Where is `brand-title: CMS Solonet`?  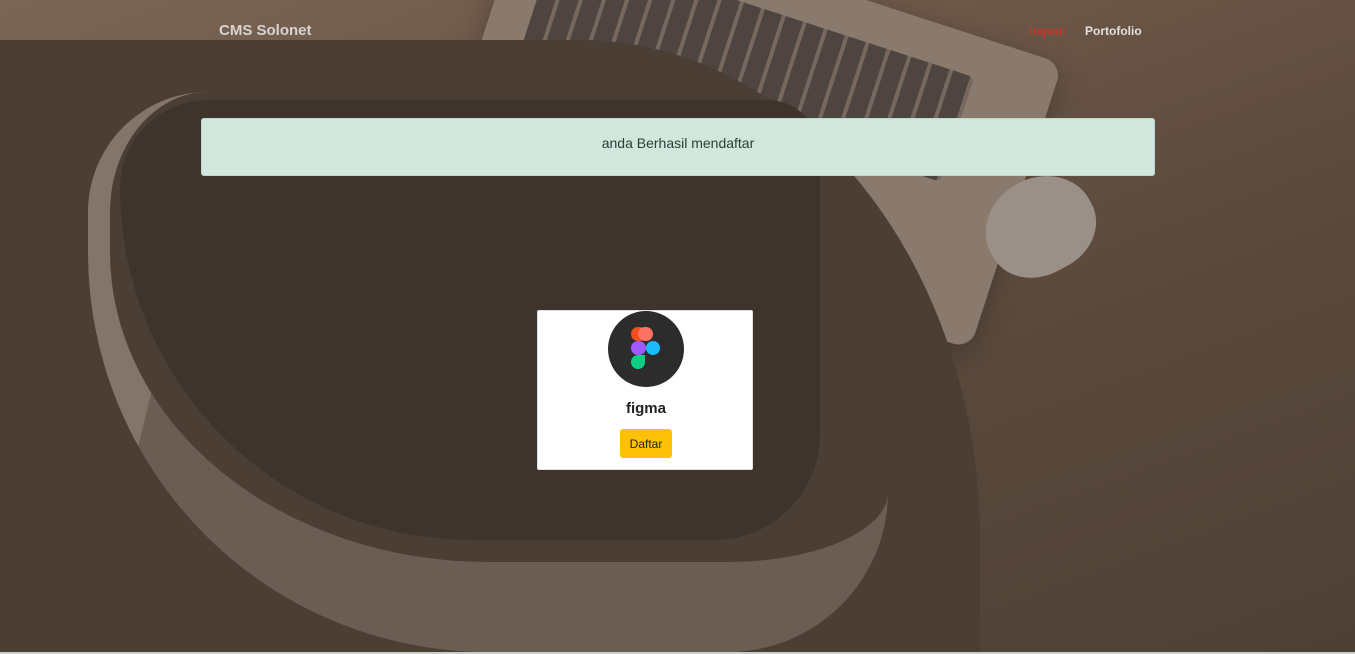
brand-title: CMS Solonet is located at coordinates (265, 30).